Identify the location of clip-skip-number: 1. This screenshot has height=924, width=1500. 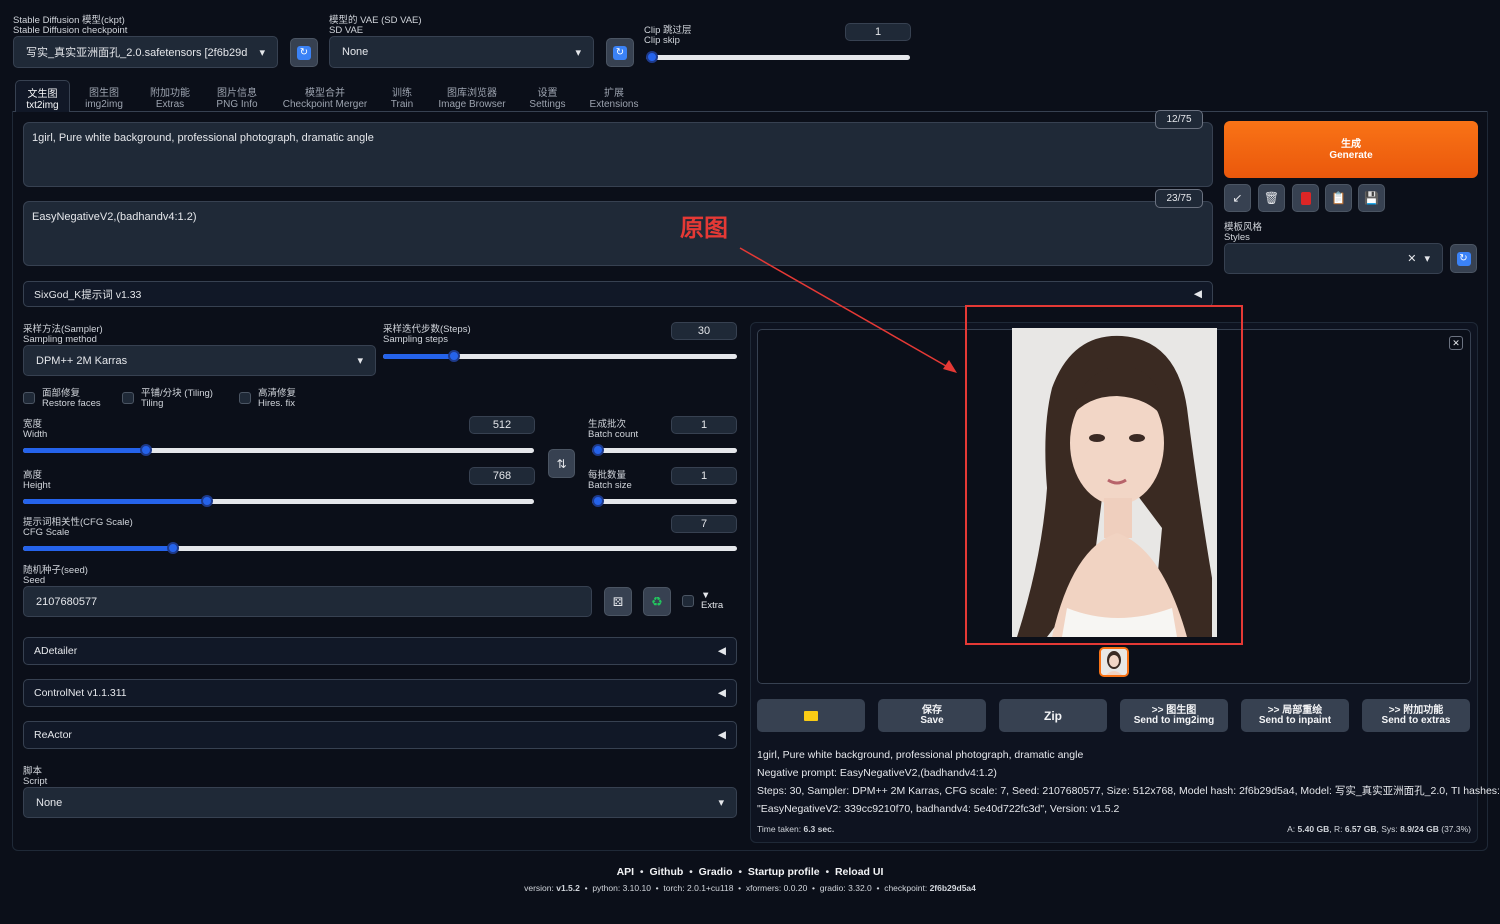
(878, 32).